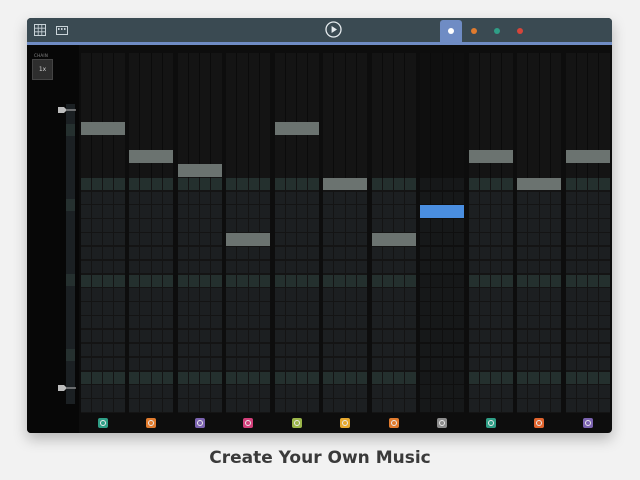 The image size is (640, 480). Describe the element at coordinates (393, 239) in the screenshot. I see `note-block` at that location.